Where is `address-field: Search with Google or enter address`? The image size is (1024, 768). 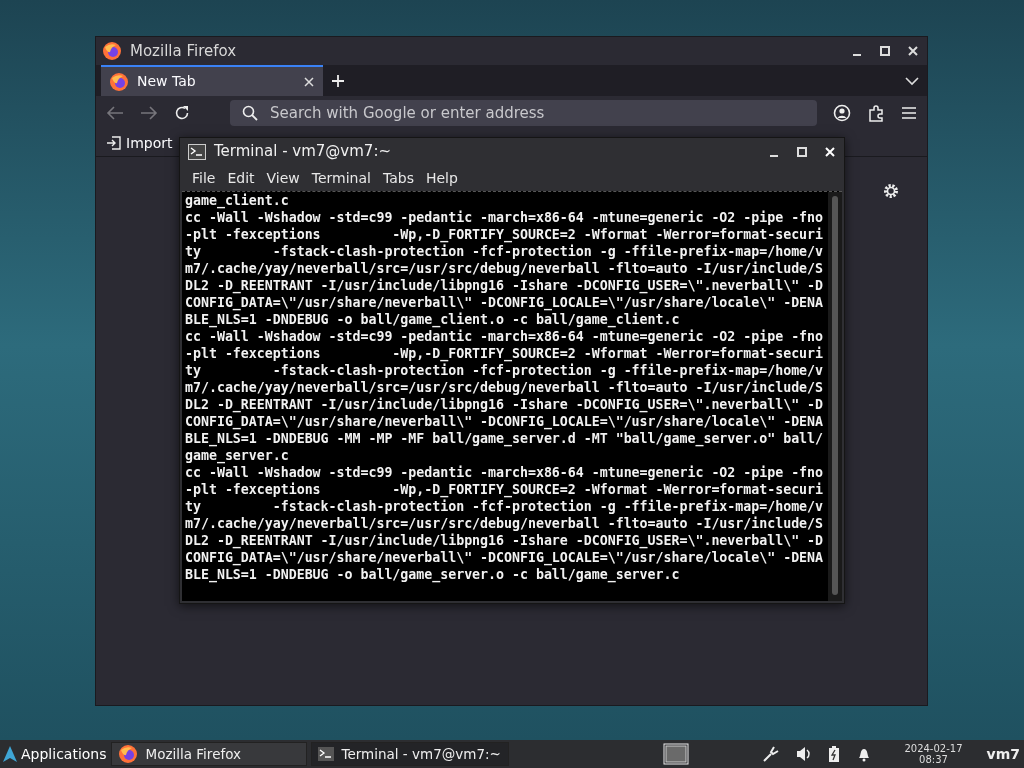
address-field: Search with Google or enter address is located at coordinates (523, 113).